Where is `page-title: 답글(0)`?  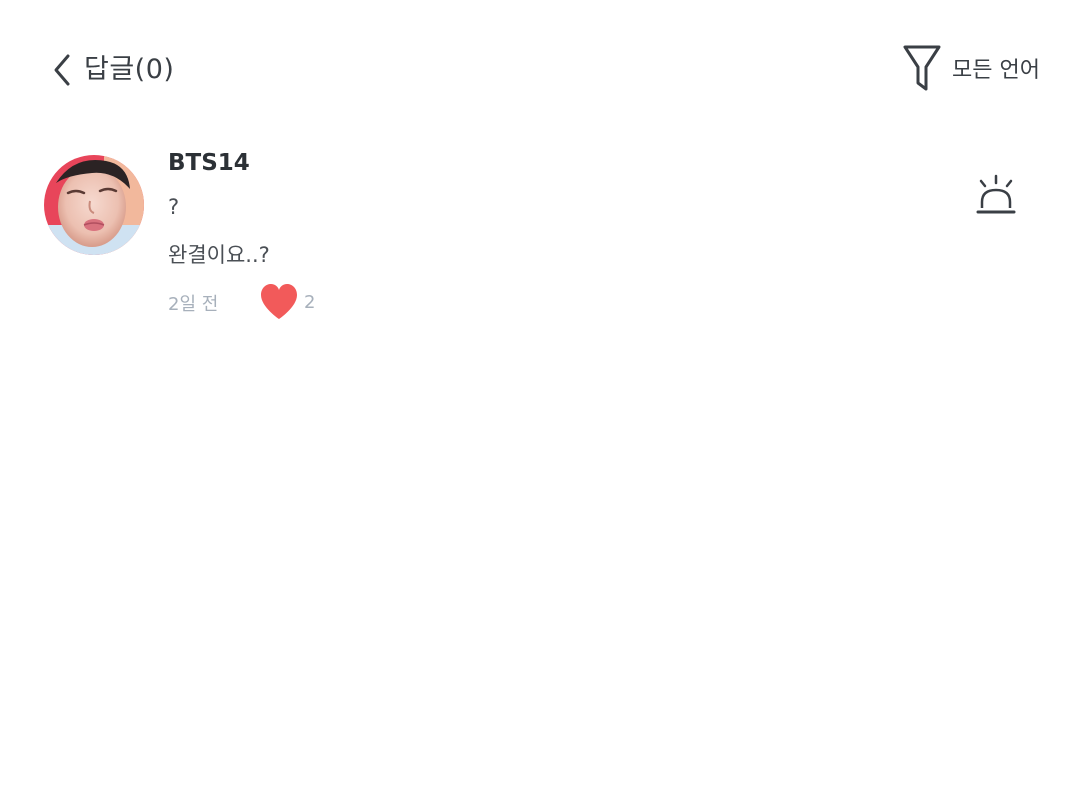
page-title: 답글(0) is located at coordinates (129, 69).